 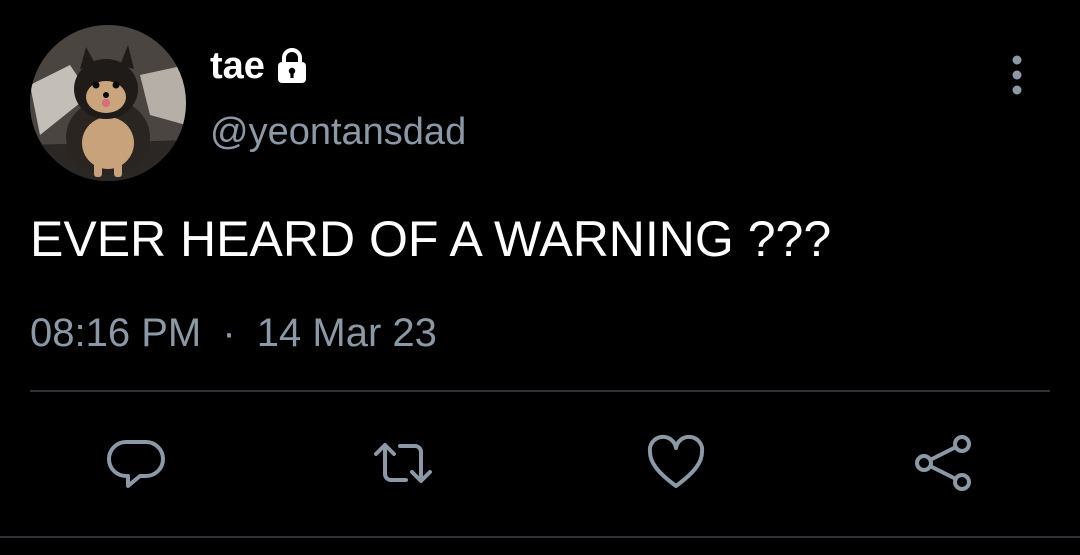 I want to click on tweet-time: 08:16 PM, so click(x=116, y=333).